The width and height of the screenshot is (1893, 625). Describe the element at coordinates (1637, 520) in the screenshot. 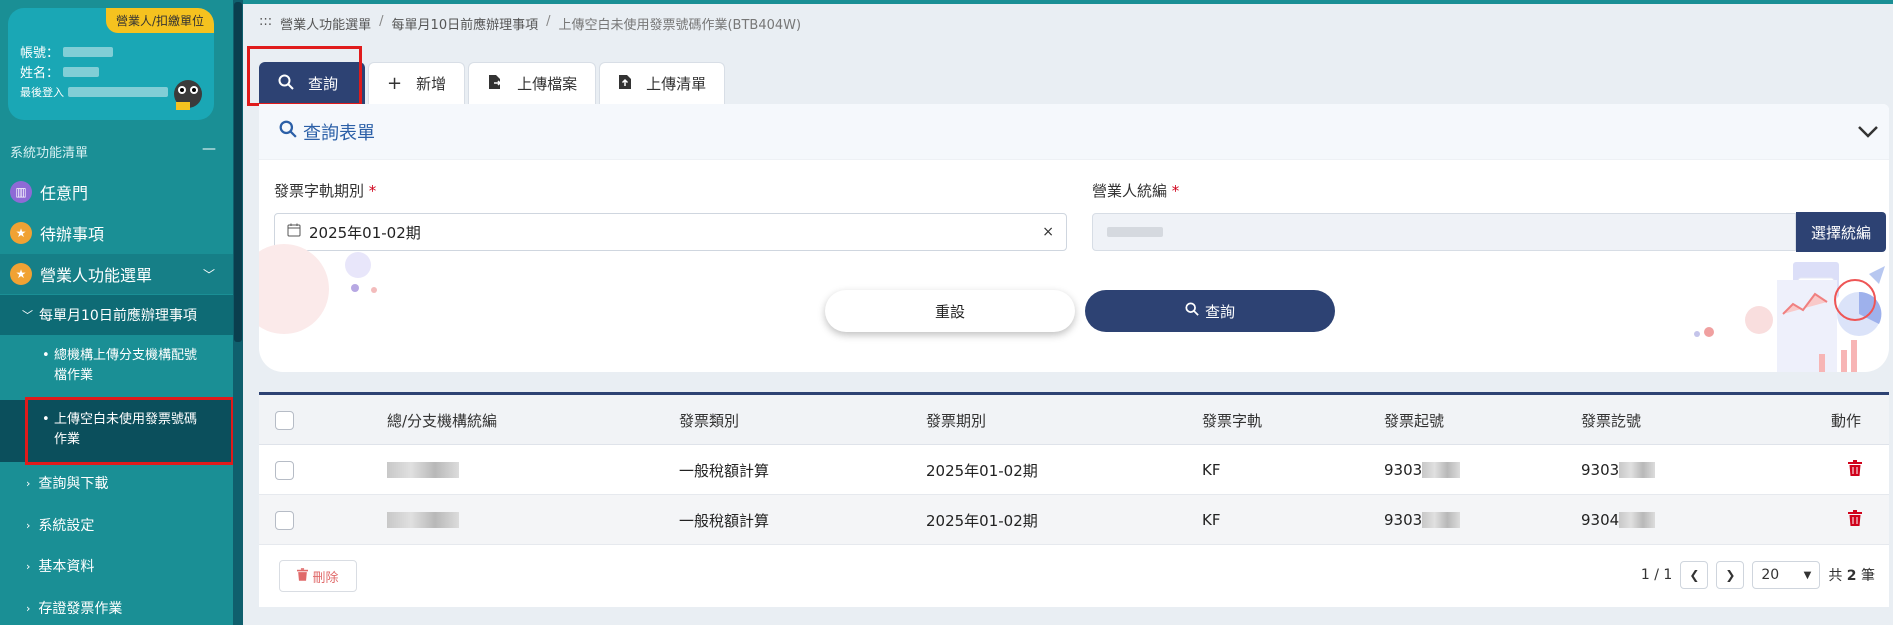

I see `end-redacted` at that location.